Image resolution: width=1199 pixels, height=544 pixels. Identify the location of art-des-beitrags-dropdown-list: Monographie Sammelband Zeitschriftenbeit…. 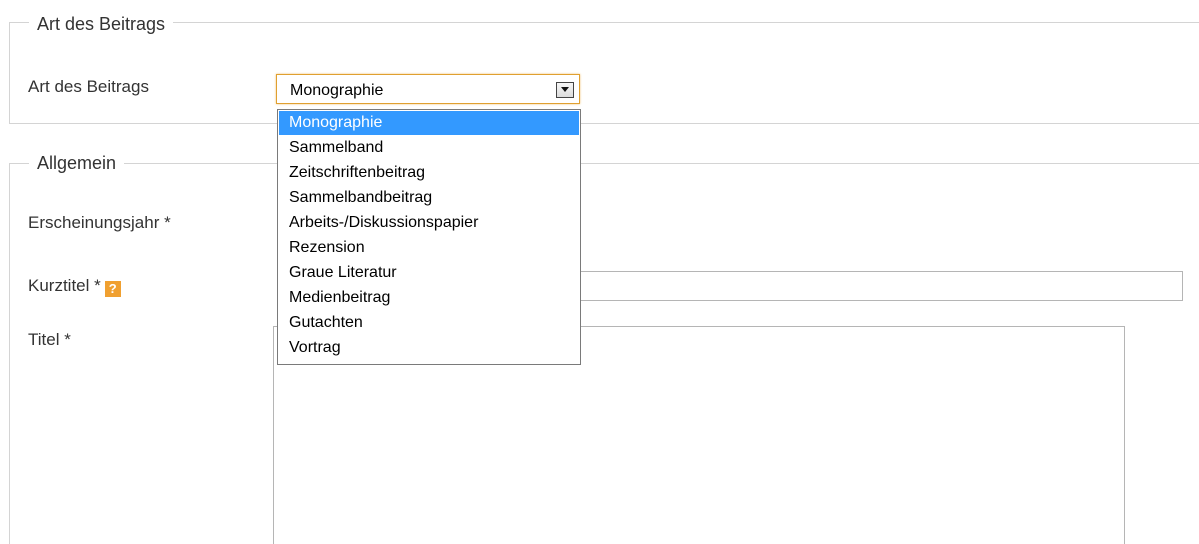
(429, 237).